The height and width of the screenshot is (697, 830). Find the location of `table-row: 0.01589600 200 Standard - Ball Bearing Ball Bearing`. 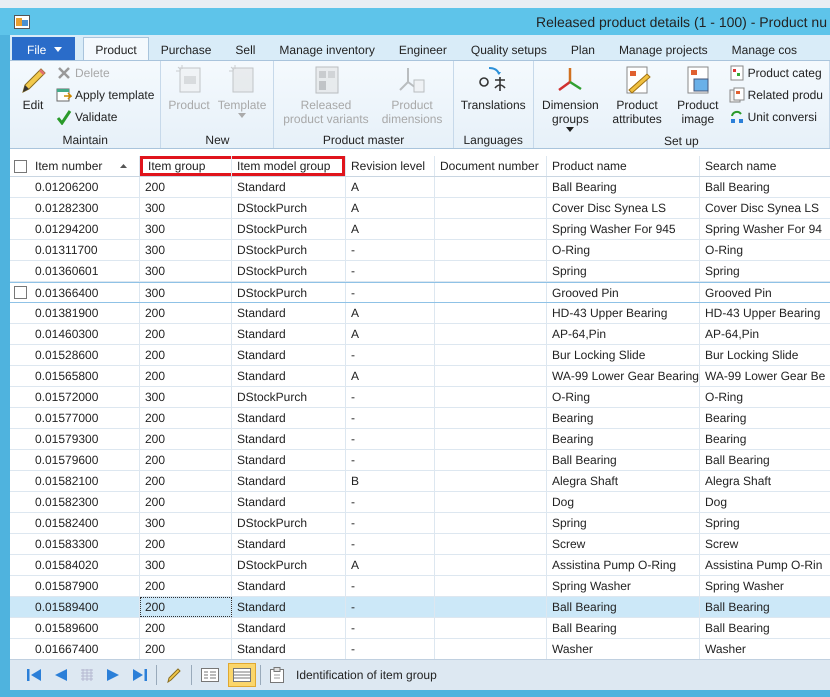

table-row: 0.01589600 200 Standard - Ball Bearing Ball Bearing is located at coordinates (420, 628).